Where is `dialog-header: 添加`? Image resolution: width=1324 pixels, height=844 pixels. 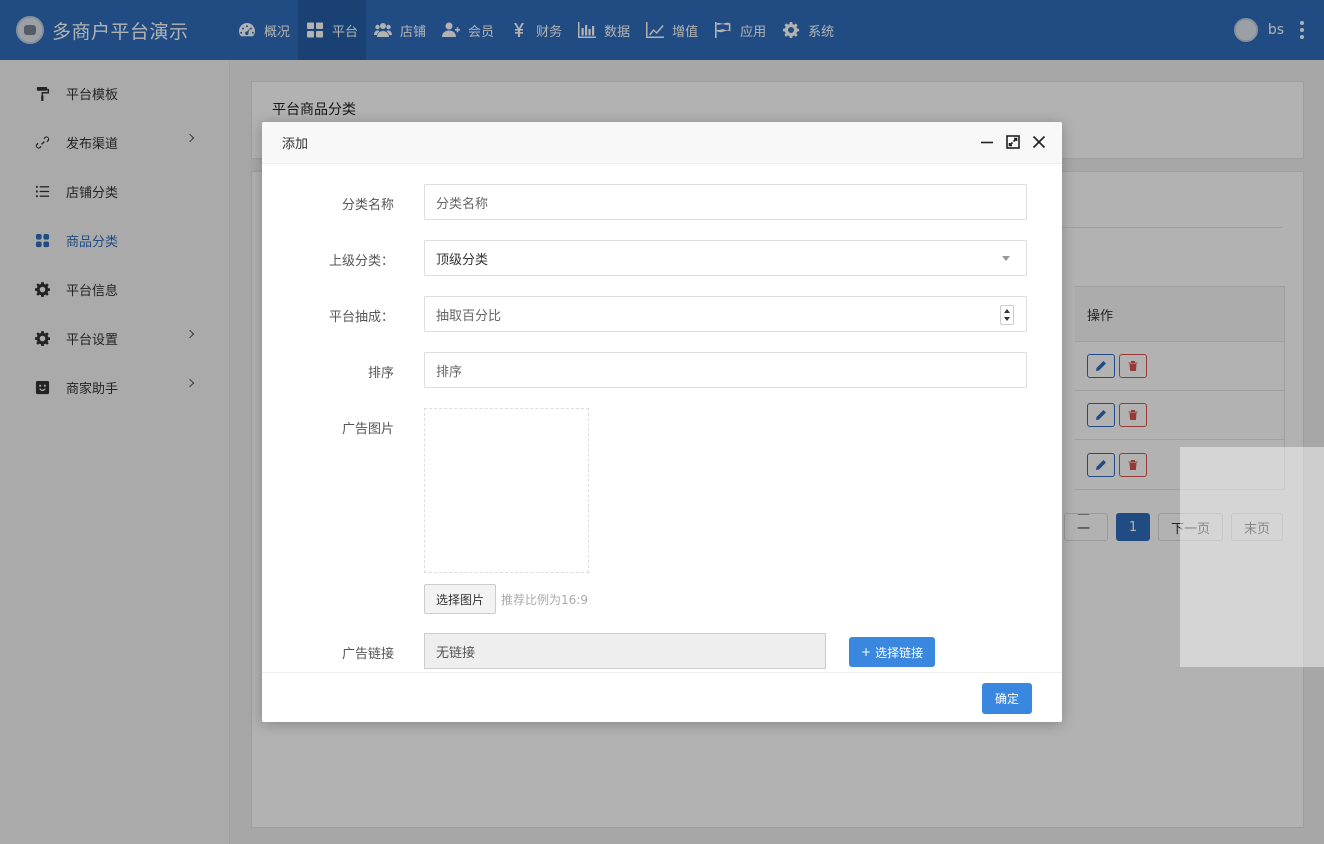 dialog-header: 添加 is located at coordinates (662, 143).